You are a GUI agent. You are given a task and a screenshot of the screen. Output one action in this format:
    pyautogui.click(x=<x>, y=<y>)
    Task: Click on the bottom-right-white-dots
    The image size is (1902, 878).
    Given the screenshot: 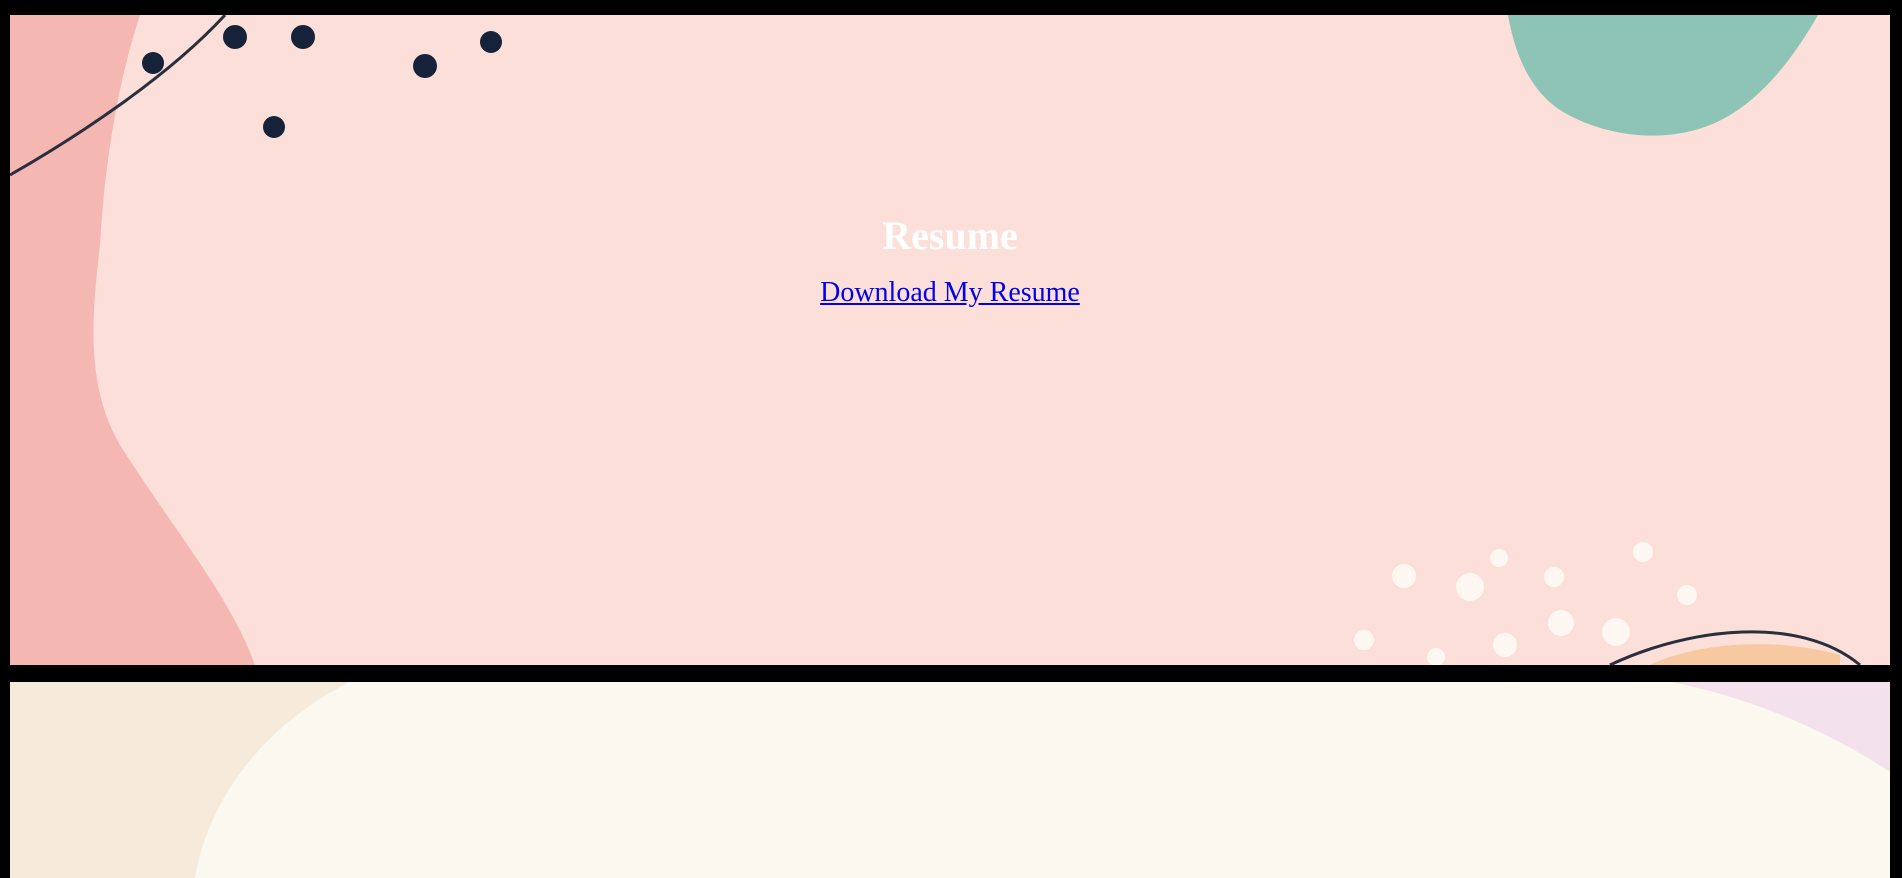 What is the action you would take?
    pyautogui.click(x=1525, y=603)
    